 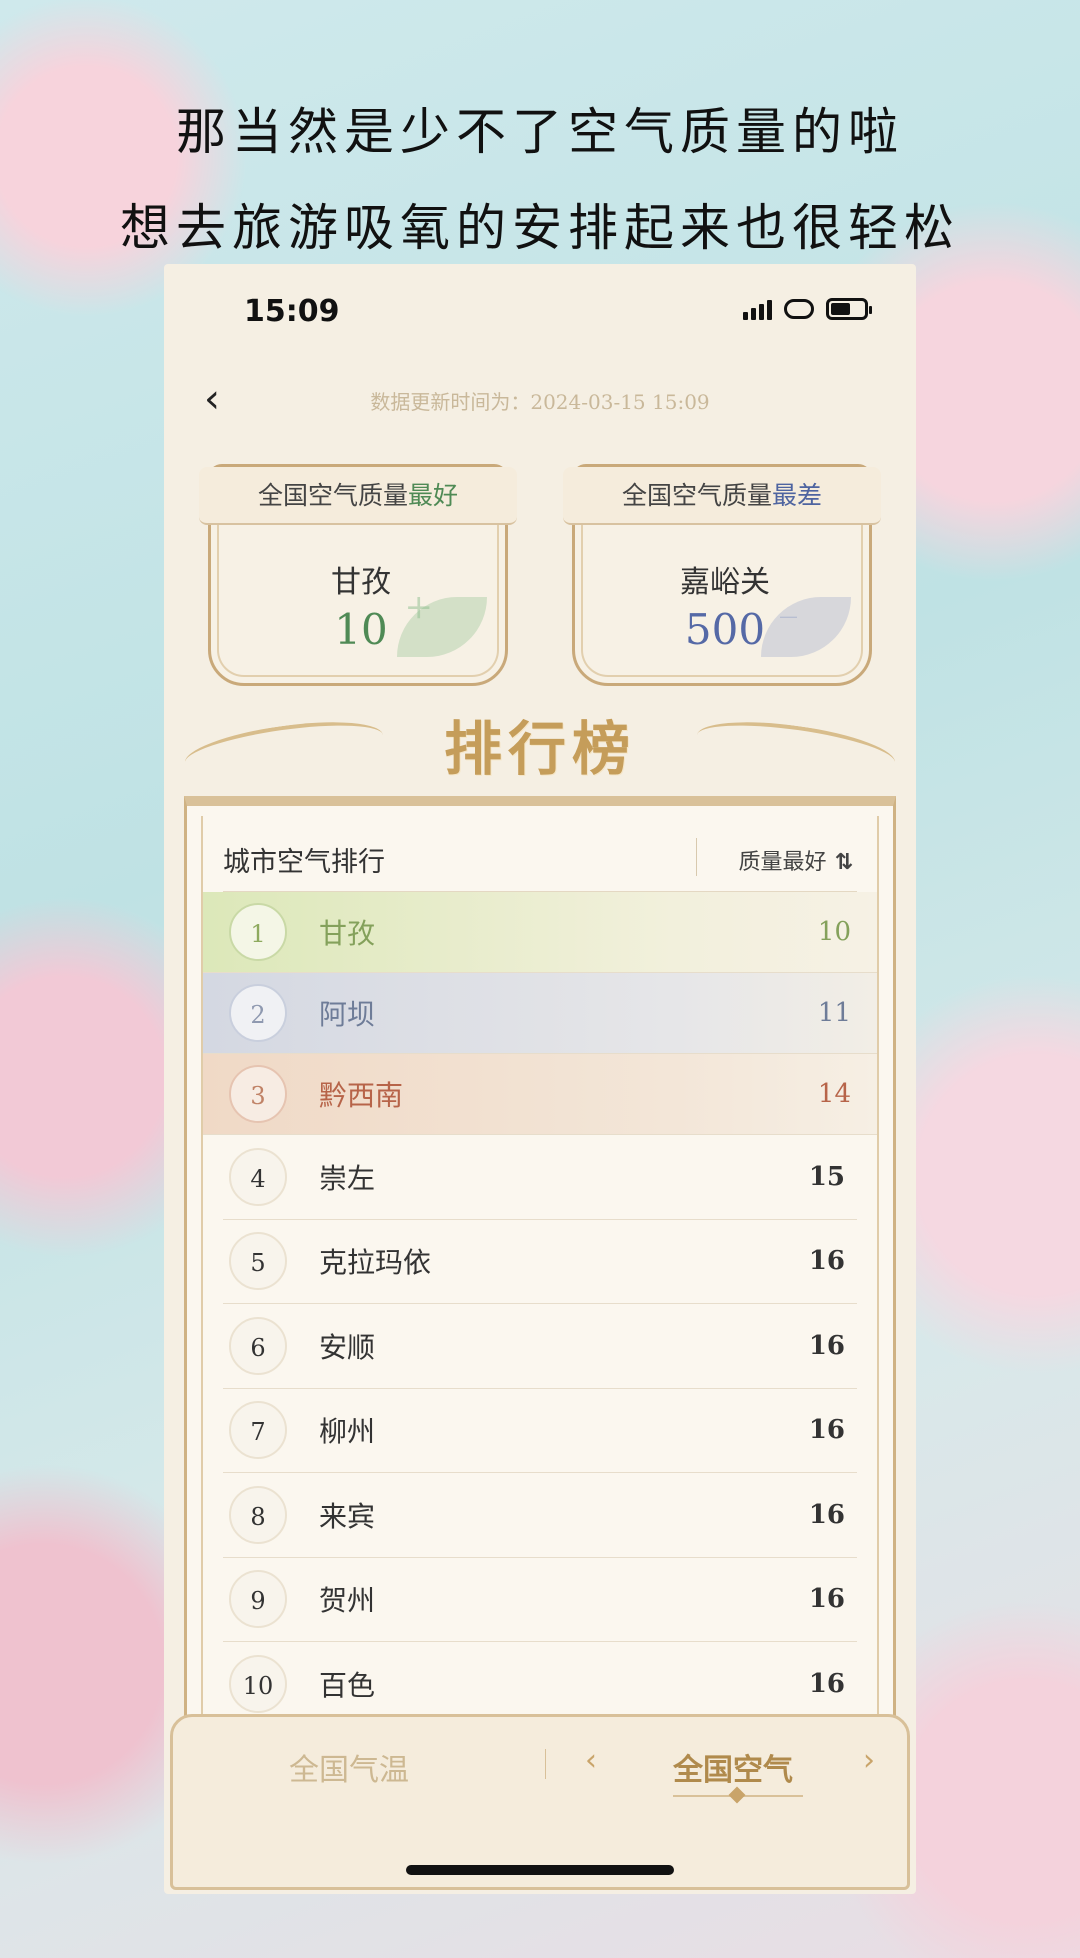 What do you see at coordinates (258, 1599) in the screenshot?
I see `rank-badge: 9` at bounding box center [258, 1599].